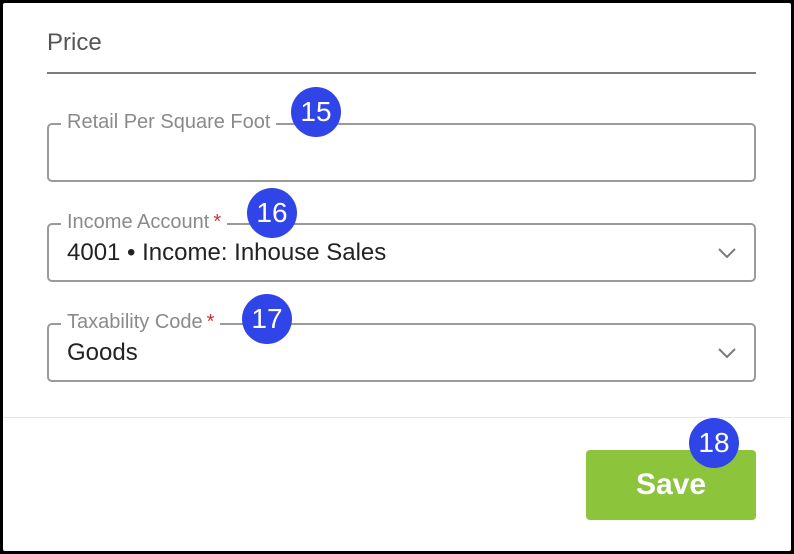  Describe the element at coordinates (401, 345) in the screenshot. I see `taxability-code-select: Taxability Code * Goods` at that location.